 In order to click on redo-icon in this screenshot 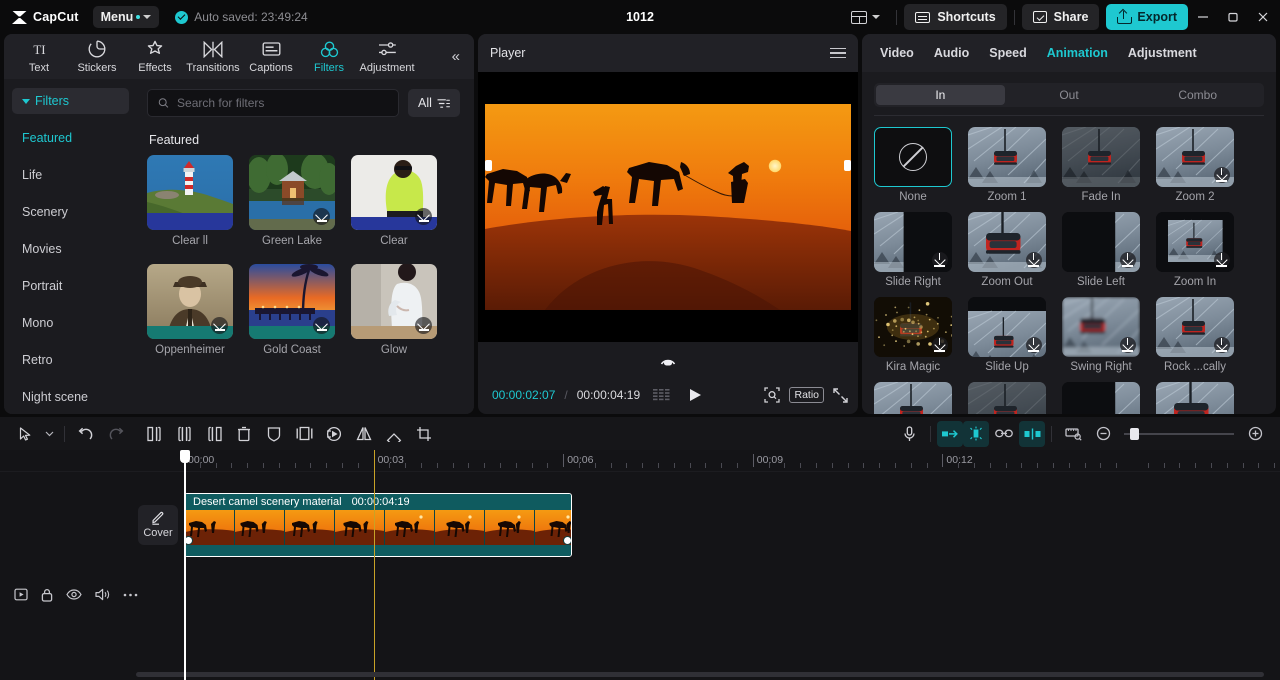, I will do `click(116, 434)`.